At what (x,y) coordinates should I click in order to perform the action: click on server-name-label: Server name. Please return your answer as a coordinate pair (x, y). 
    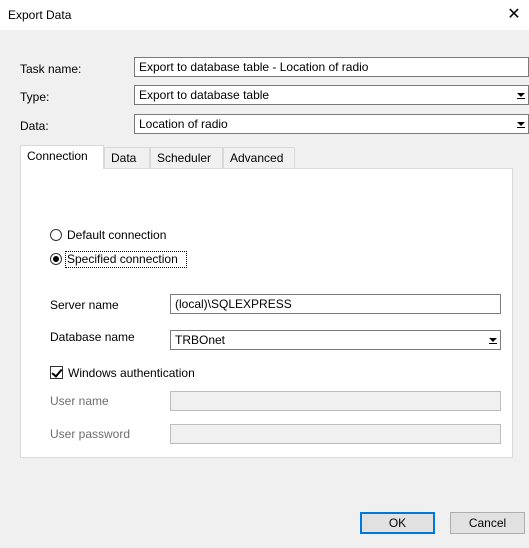
    Looking at the image, I should click on (84, 305).